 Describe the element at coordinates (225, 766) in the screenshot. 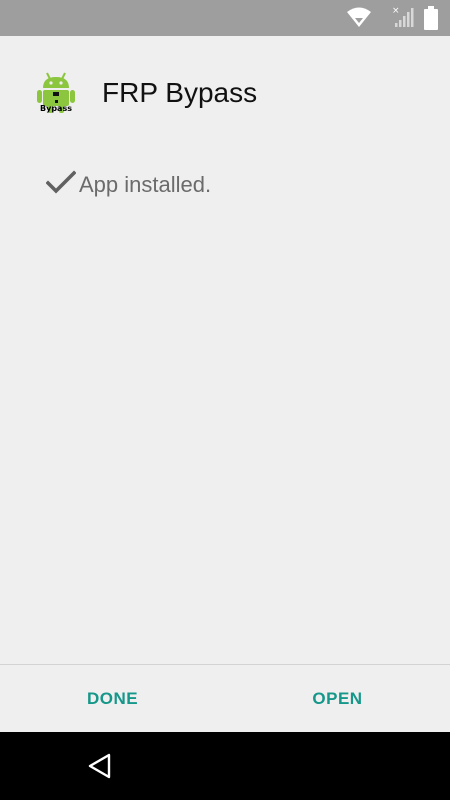

I see `navigation-bar` at that location.